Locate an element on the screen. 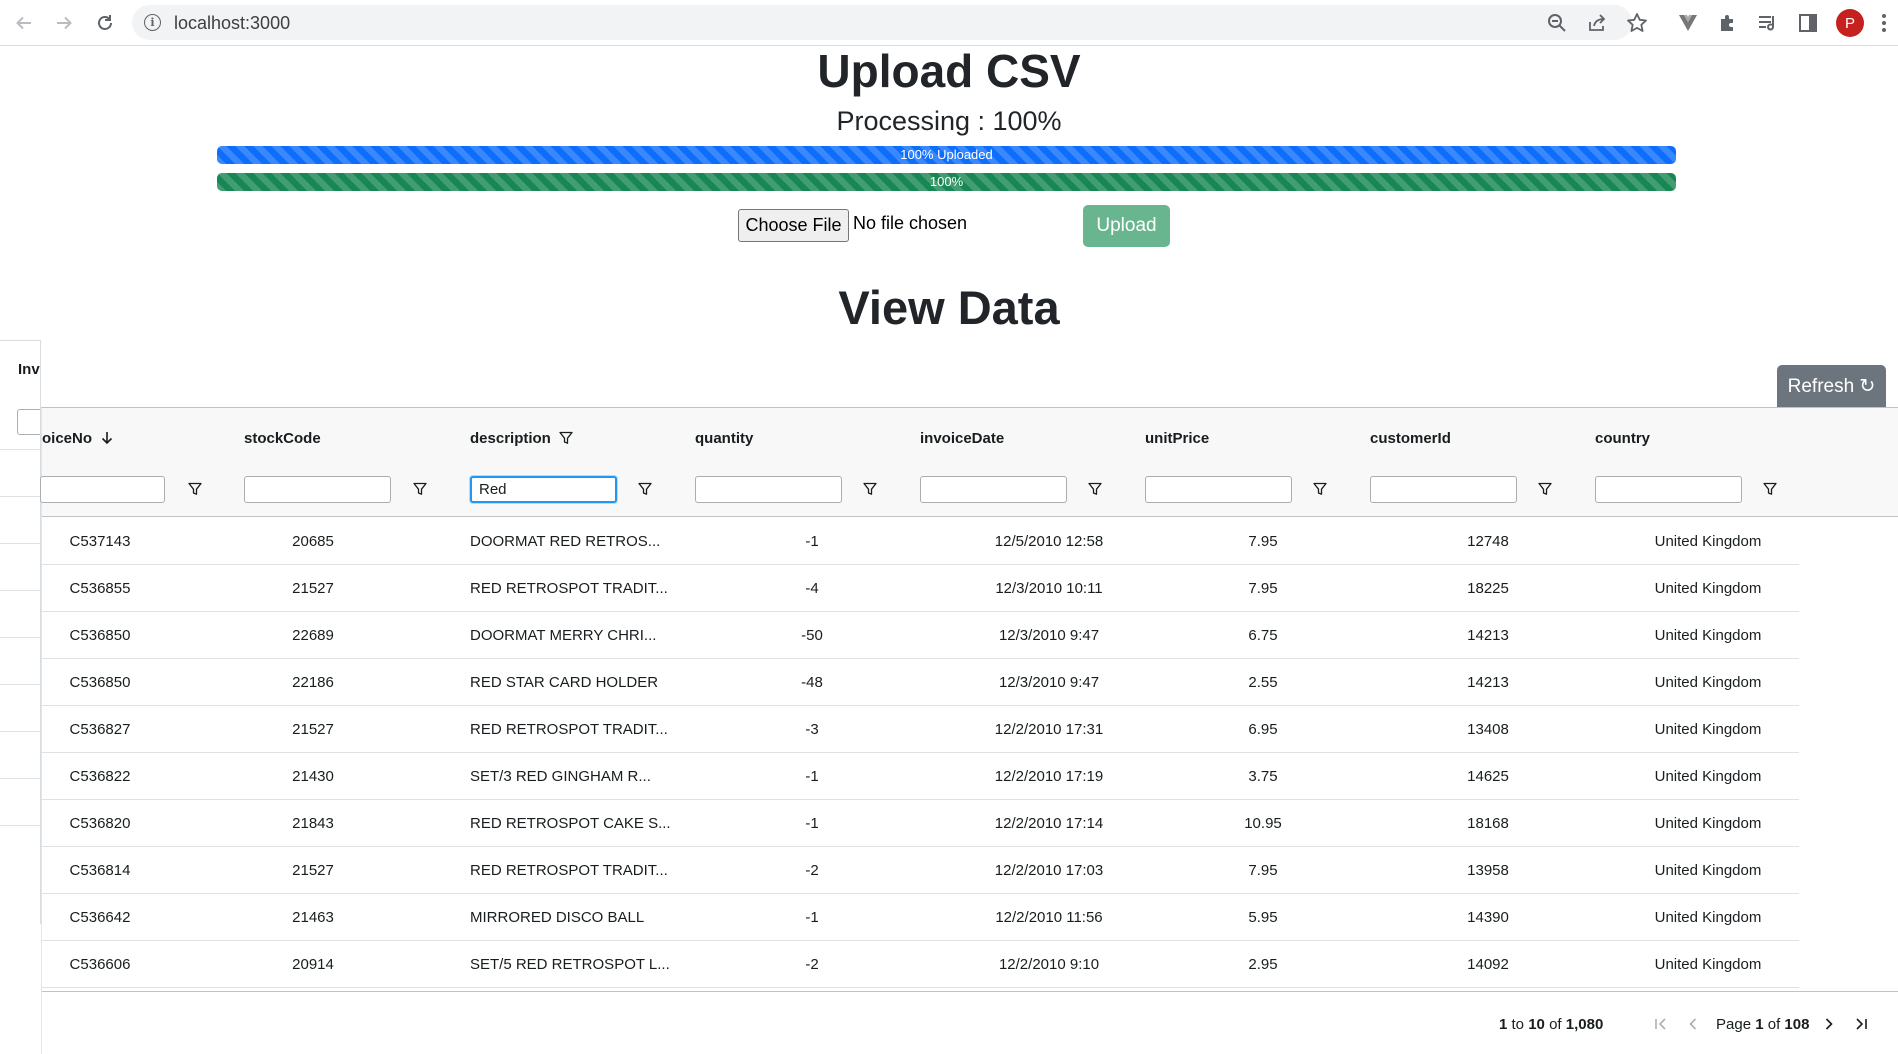  column-header-stockCode: stockCode is located at coordinates (282, 438).